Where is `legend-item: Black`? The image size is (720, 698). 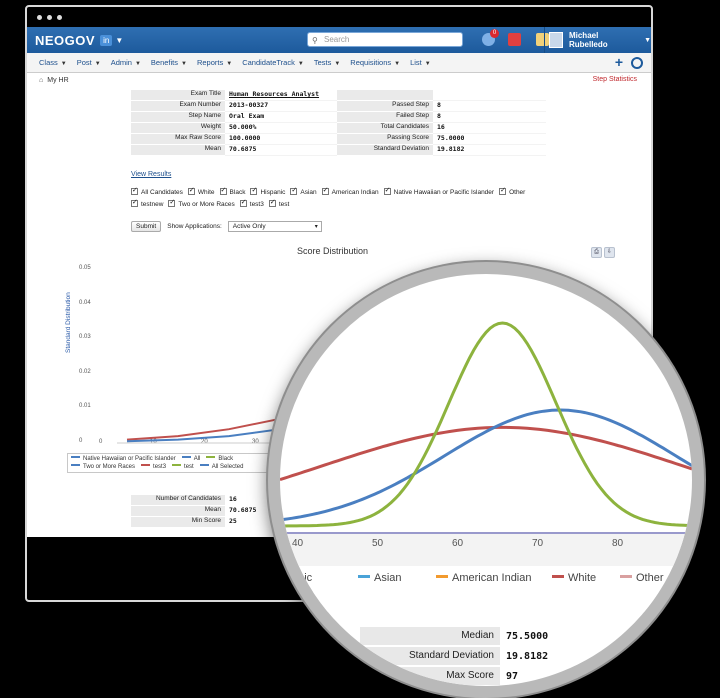
legend-item: Black is located at coordinates (219, 459).